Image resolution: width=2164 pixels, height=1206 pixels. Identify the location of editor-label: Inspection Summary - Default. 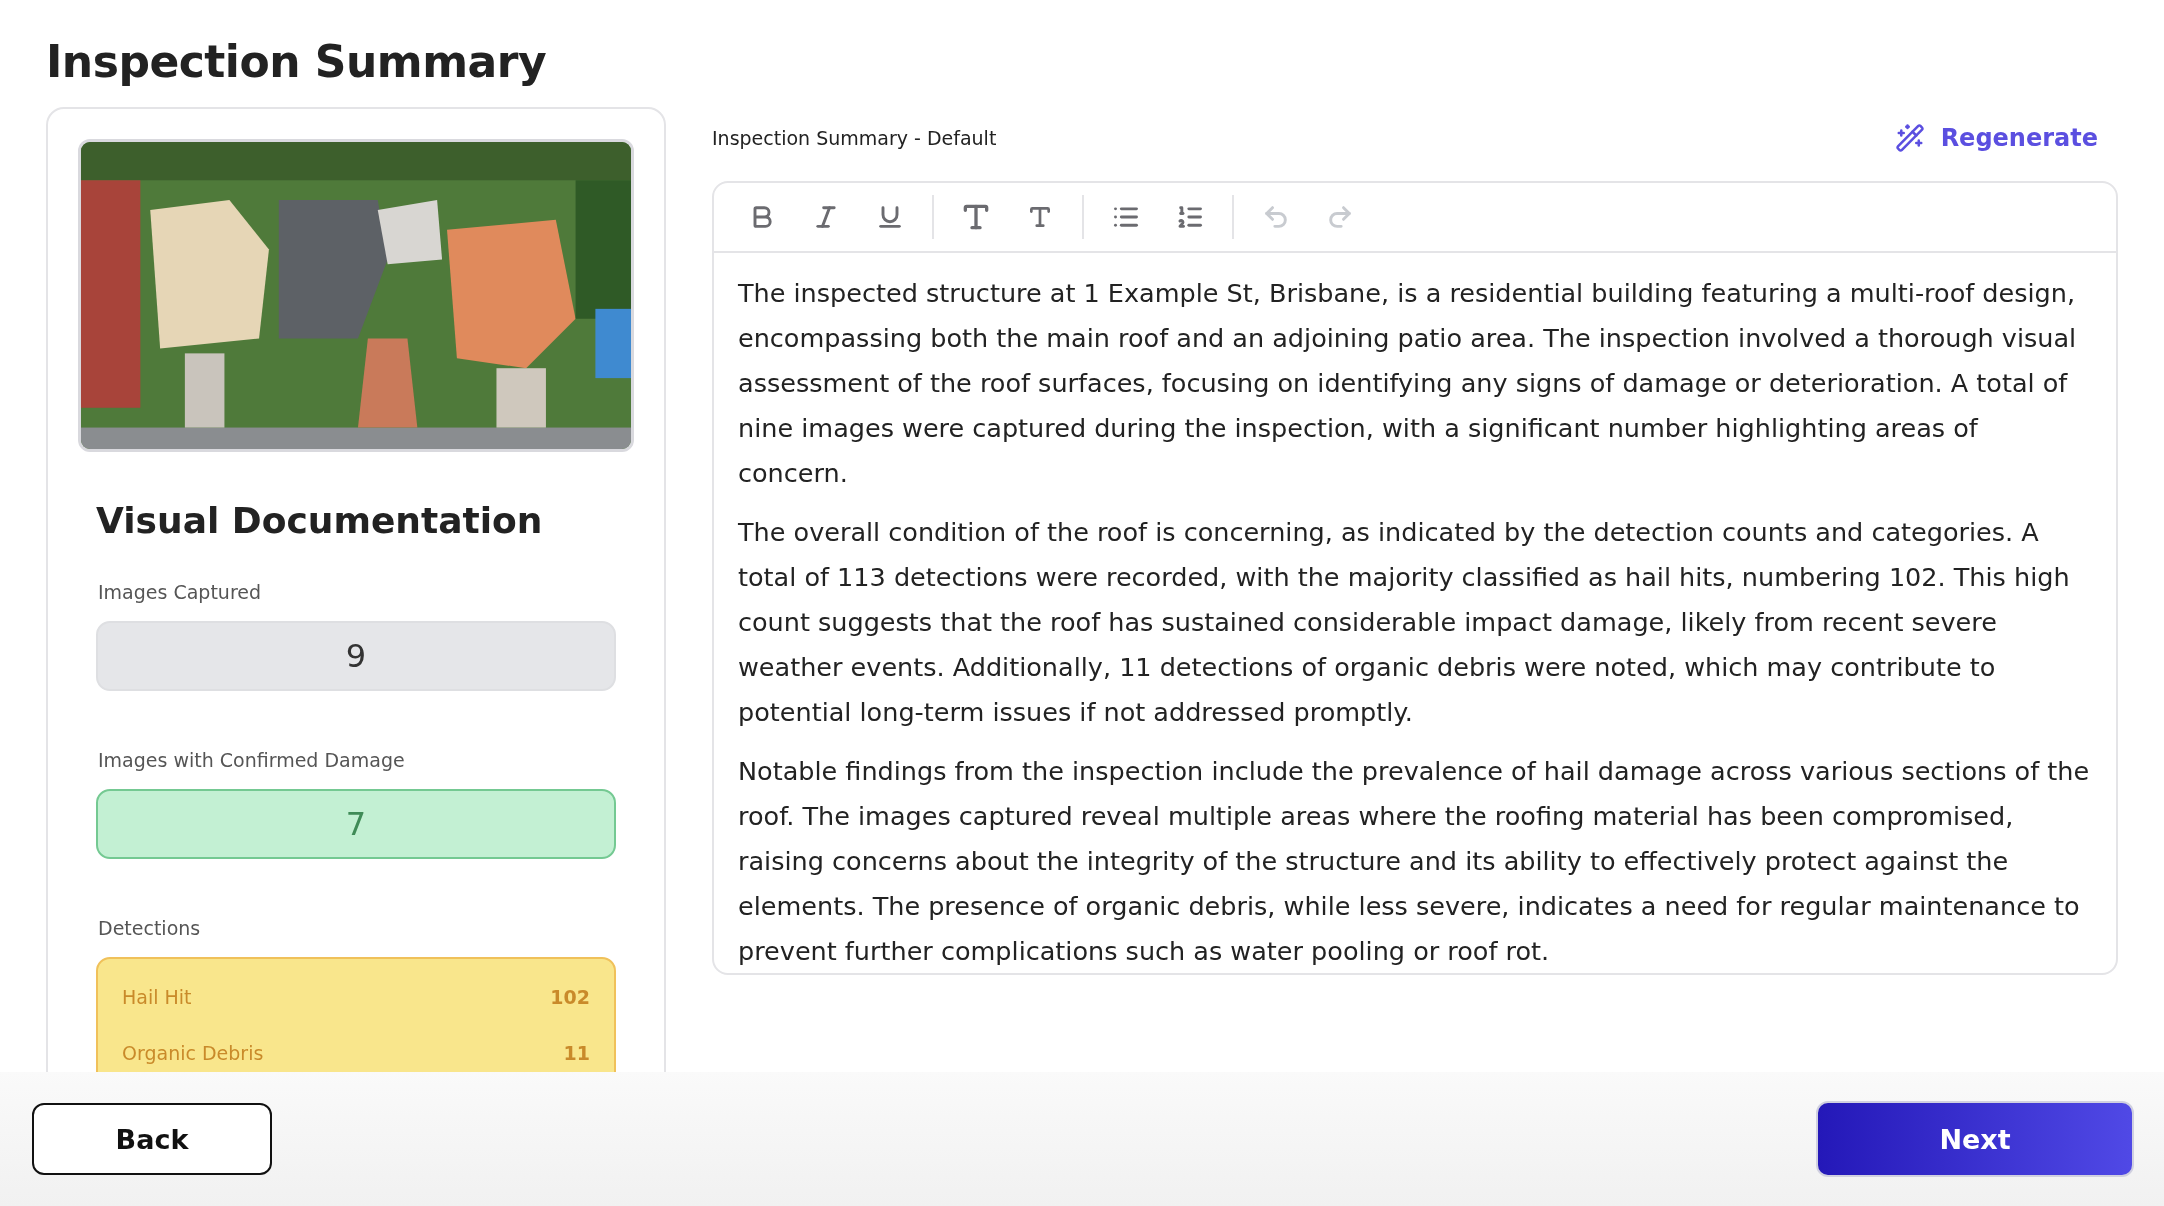
(854, 138).